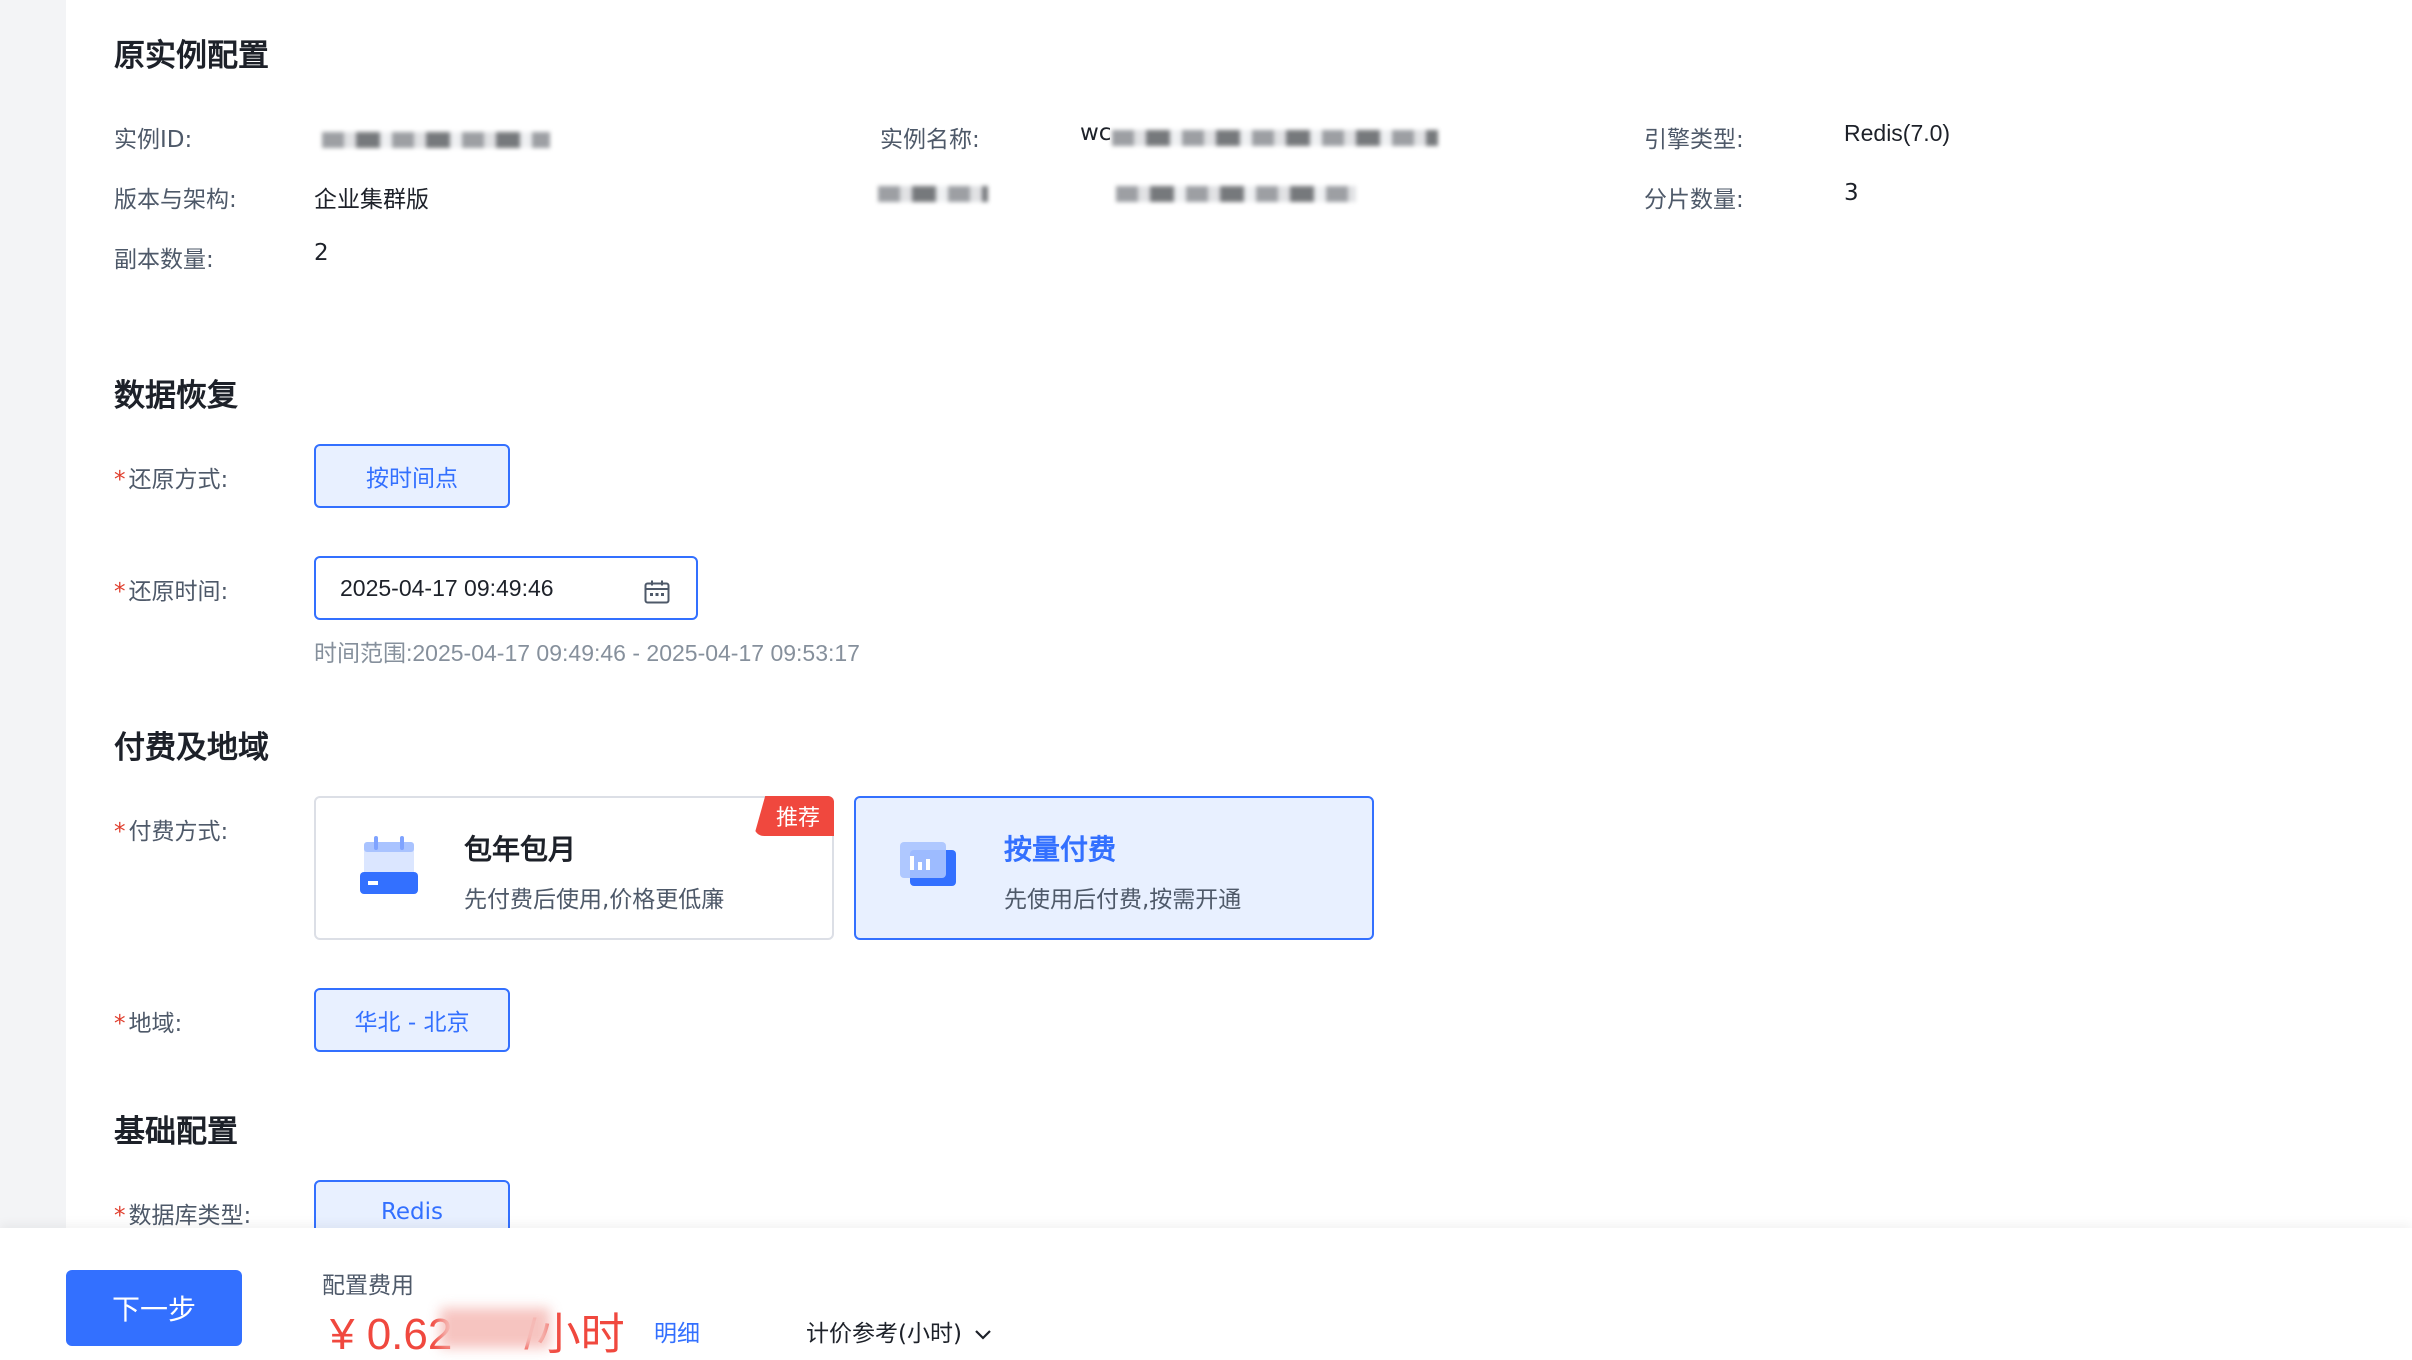 The width and height of the screenshot is (2412, 1360). What do you see at coordinates (933, 194) in the screenshot?
I see `field-label-redacted` at bounding box center [933, 194].